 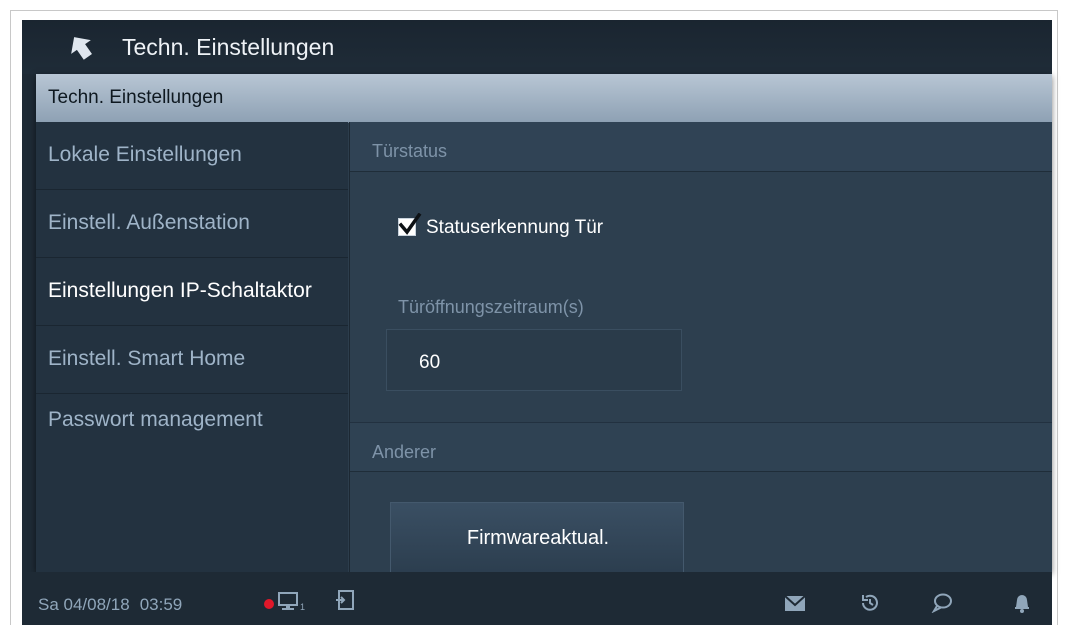 What do you see at coordinates (544, 98) in the screenshot?
I see `panel-header: Techn. Einstellungen` at bounding box center [544, 98].